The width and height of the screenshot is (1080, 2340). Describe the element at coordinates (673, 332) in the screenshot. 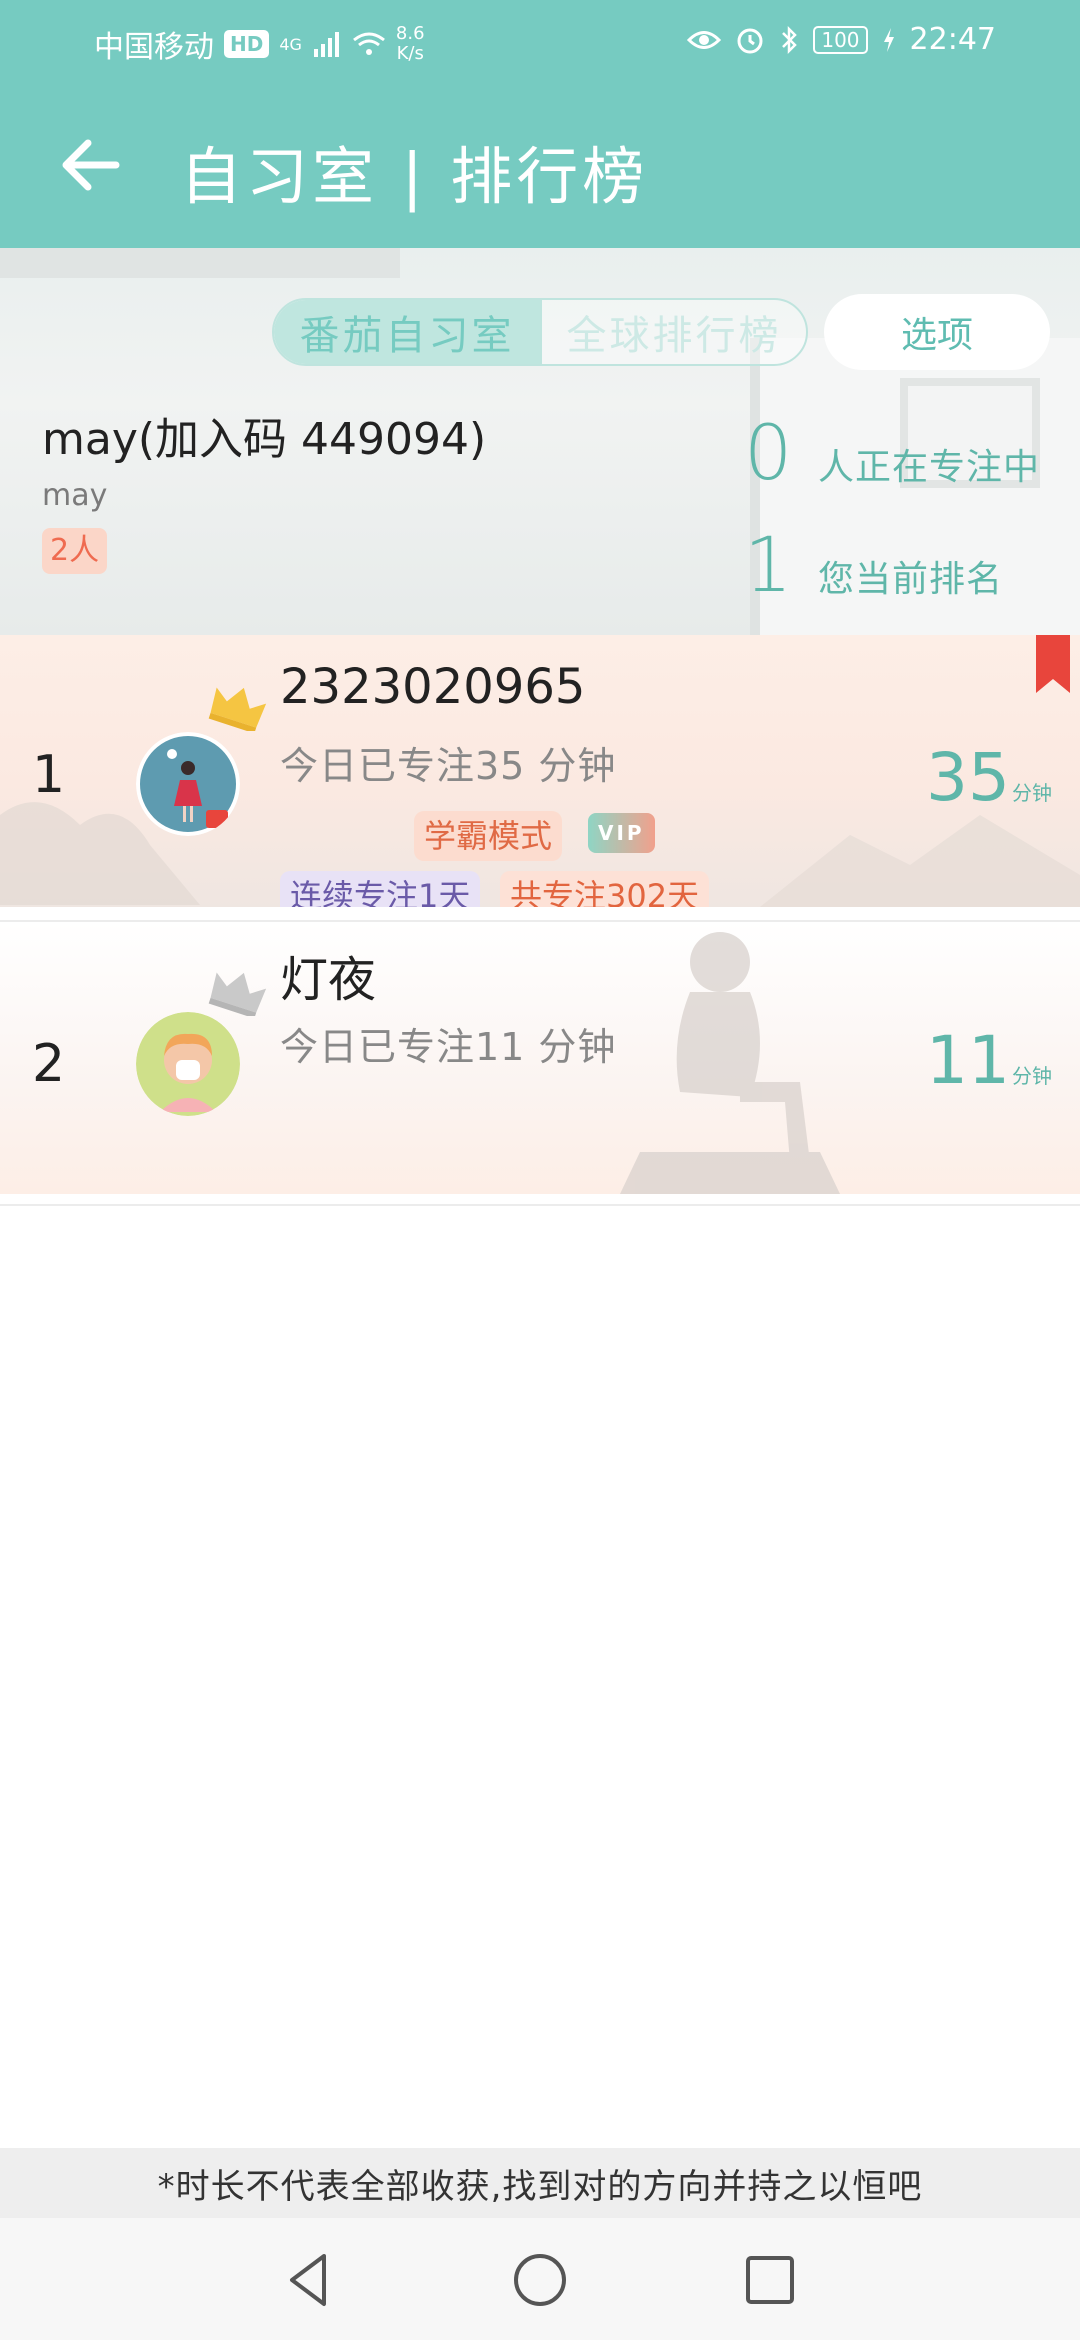

I see `tab-global-ranking: 全球排行榜` at that location.